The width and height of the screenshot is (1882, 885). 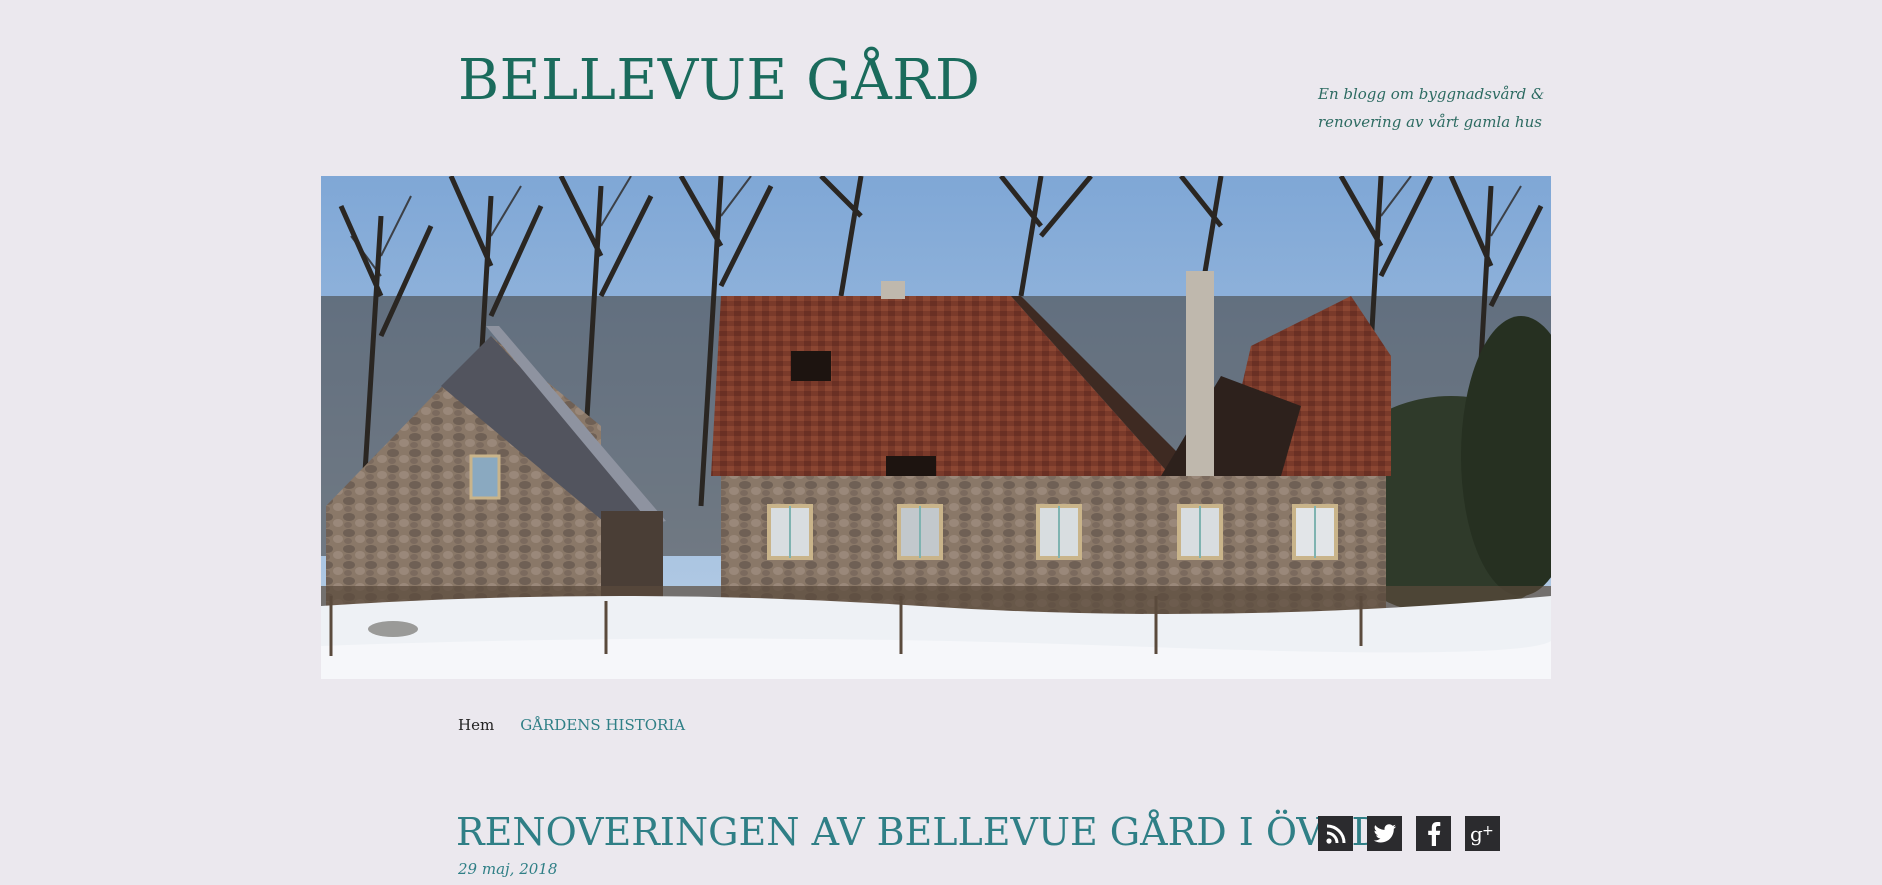 What do you see at coordinates (508, 869) in the screenshot?
I see `post-date: 29 maj, 2018` at bounding box center [508, 869].